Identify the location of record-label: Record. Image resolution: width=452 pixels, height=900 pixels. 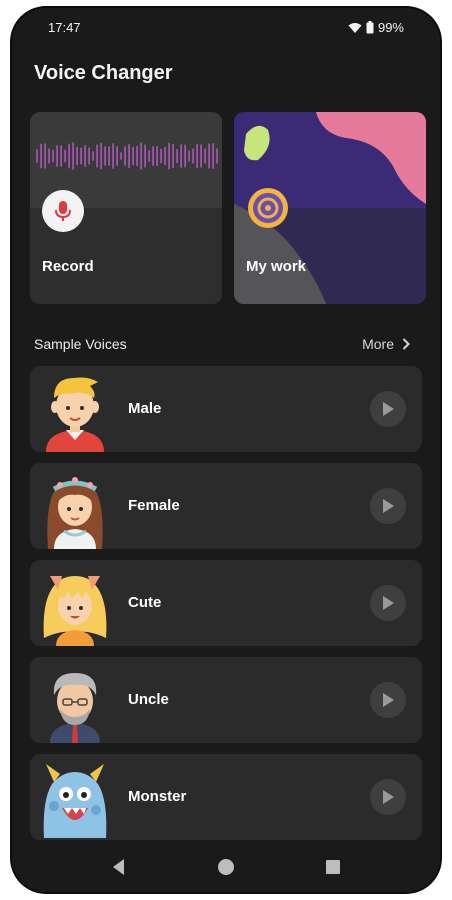
(68, 266).